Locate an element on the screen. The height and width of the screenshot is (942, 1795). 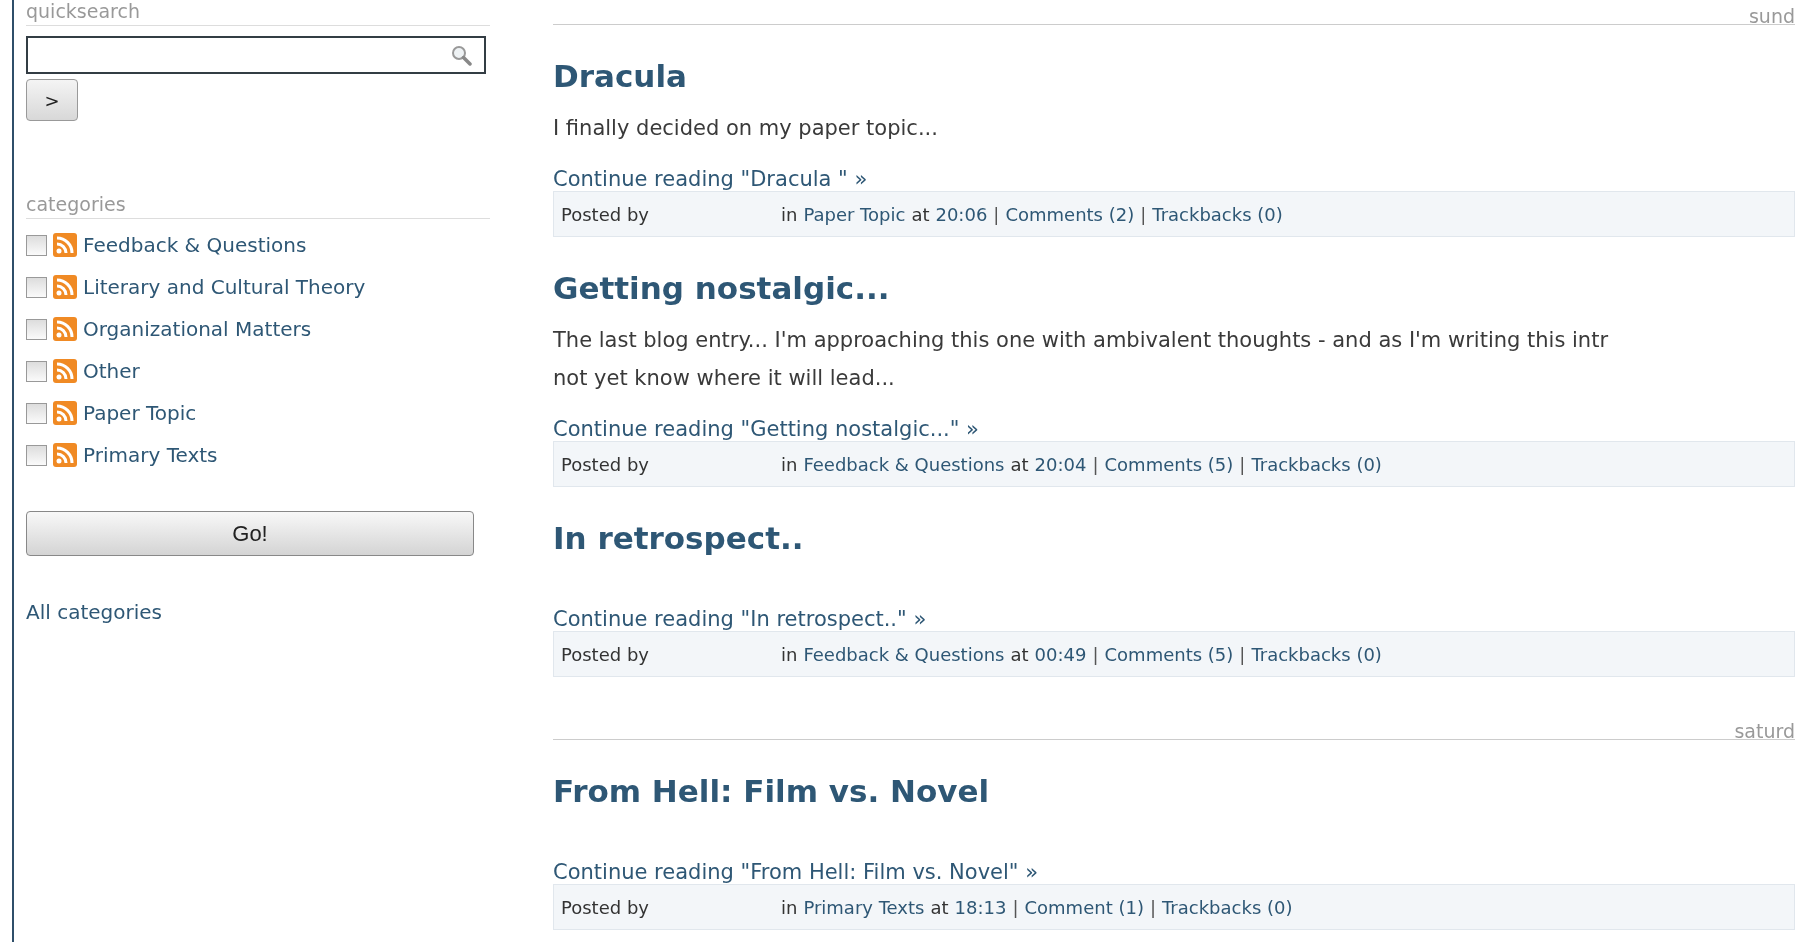
continue-reading-link: Continue reading "In retrospect.." » is located at coordinates (740, 619).